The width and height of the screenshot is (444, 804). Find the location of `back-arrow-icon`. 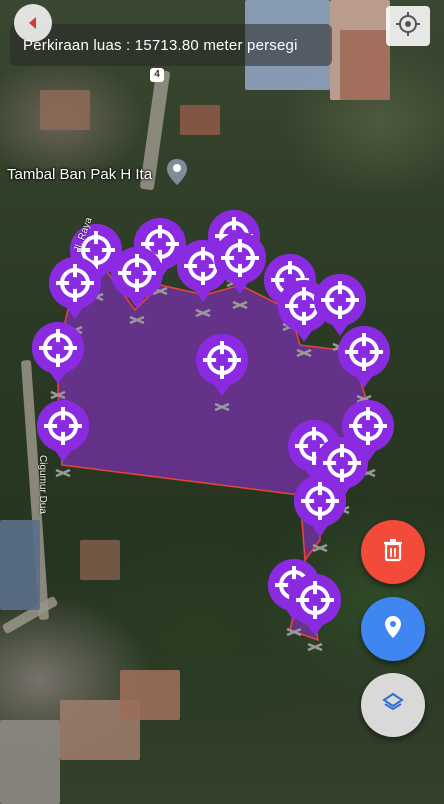

back-arrow-icon is located at coordinates (33, 23).